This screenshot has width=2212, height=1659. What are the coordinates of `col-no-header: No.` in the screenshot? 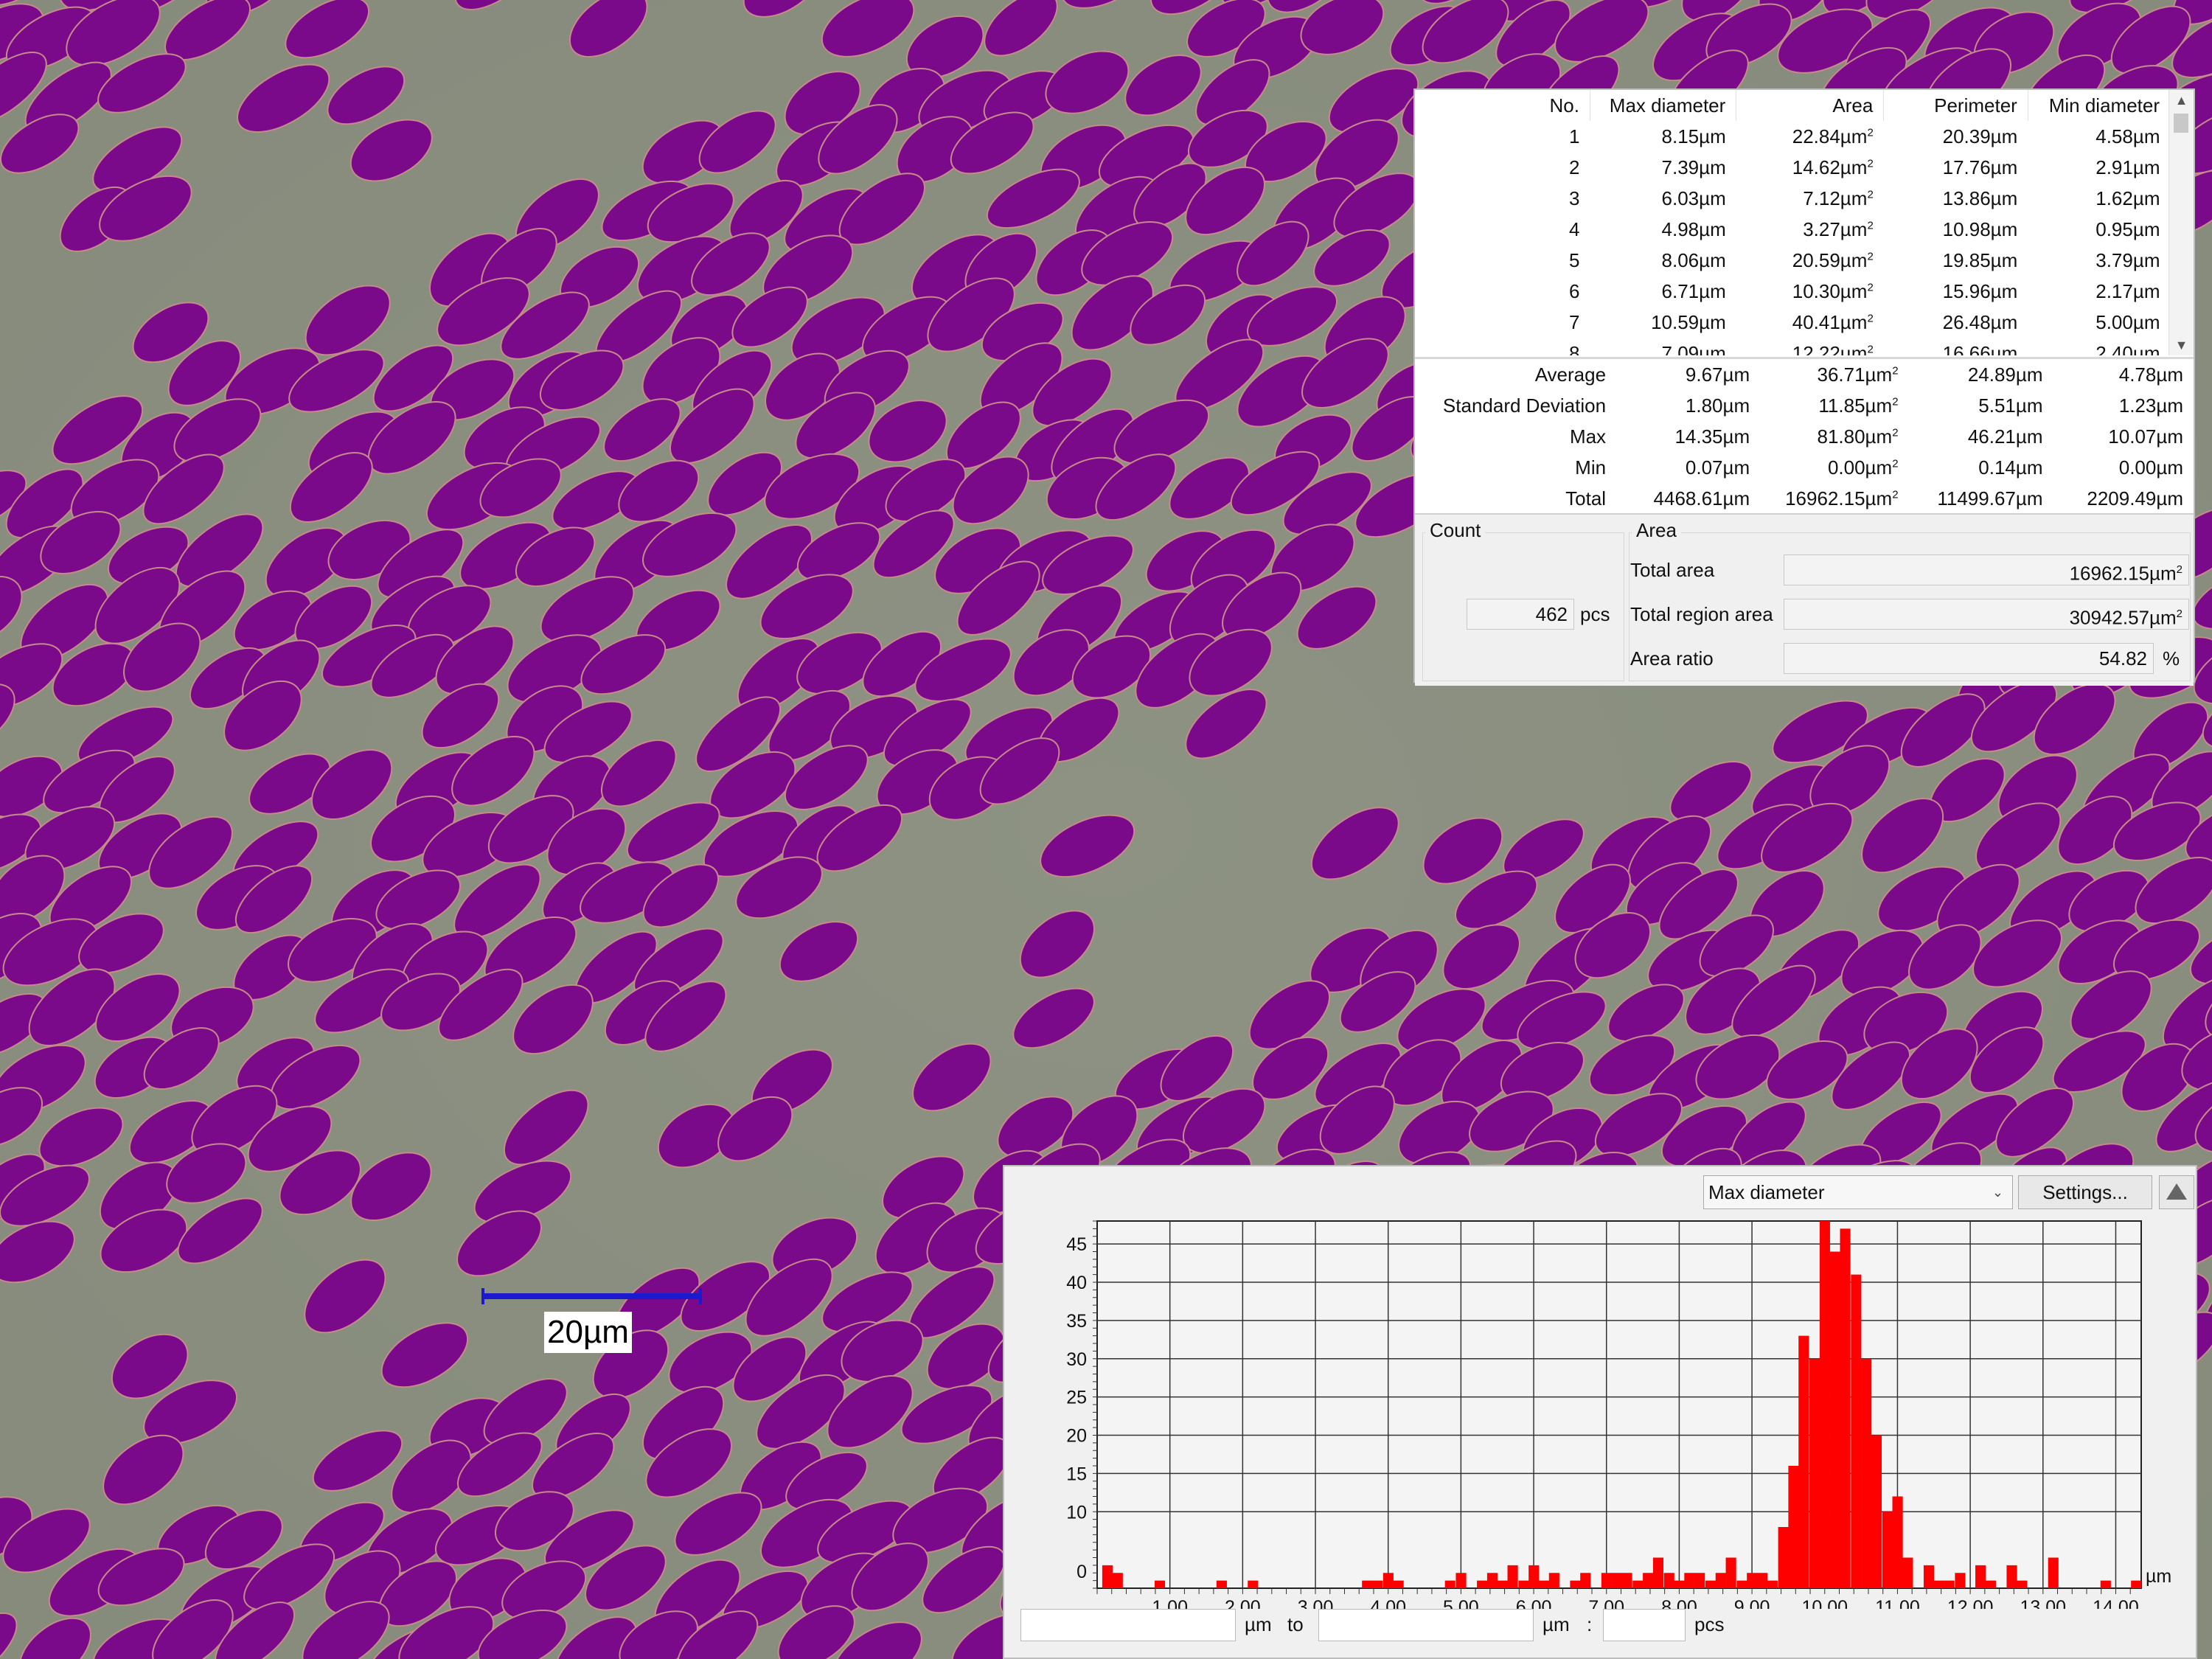 It's located at (1502, 105).